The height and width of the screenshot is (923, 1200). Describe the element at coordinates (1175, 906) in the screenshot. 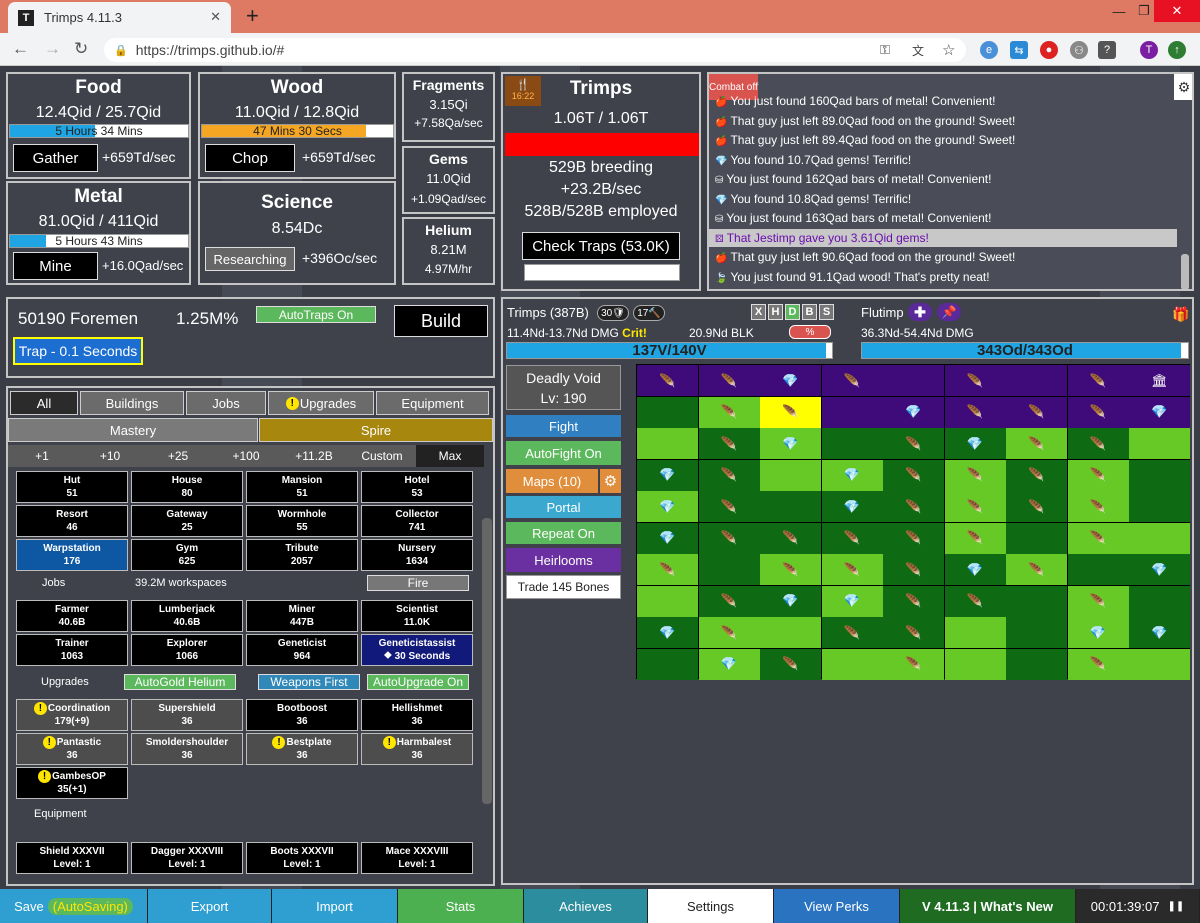

I see `pause-icon: ❚❚` at that location.